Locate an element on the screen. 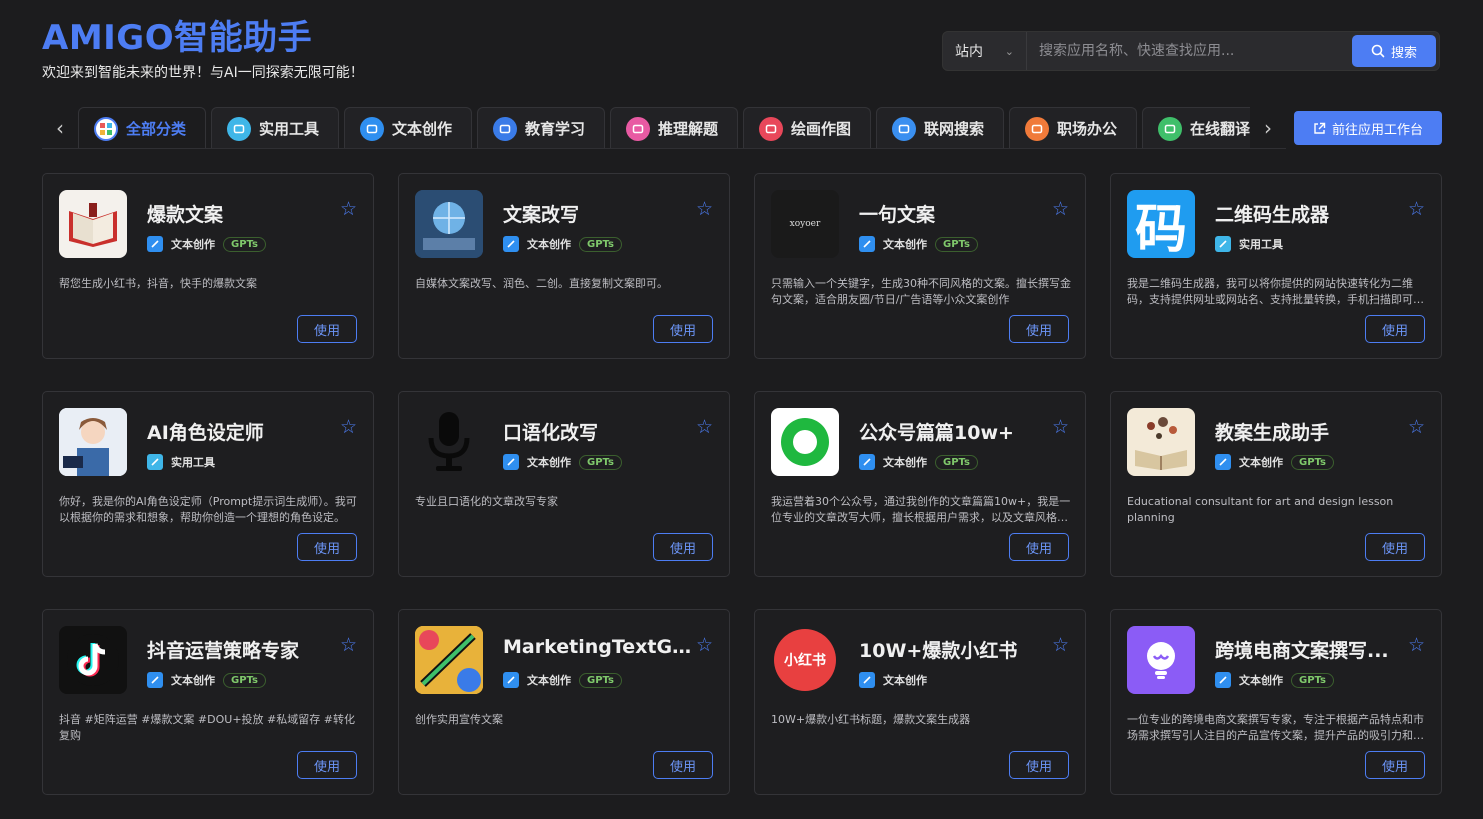 This screenshot has width=1483, height=819. tab-5: 绘画作图 is located at coordinates (807, 127).